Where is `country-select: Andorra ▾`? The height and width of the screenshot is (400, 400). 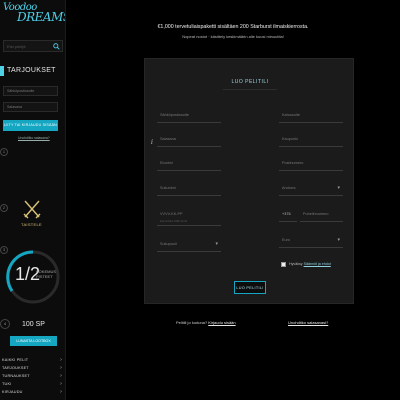
country-select: Andorra ▾ is located at coordinates (311, 189).